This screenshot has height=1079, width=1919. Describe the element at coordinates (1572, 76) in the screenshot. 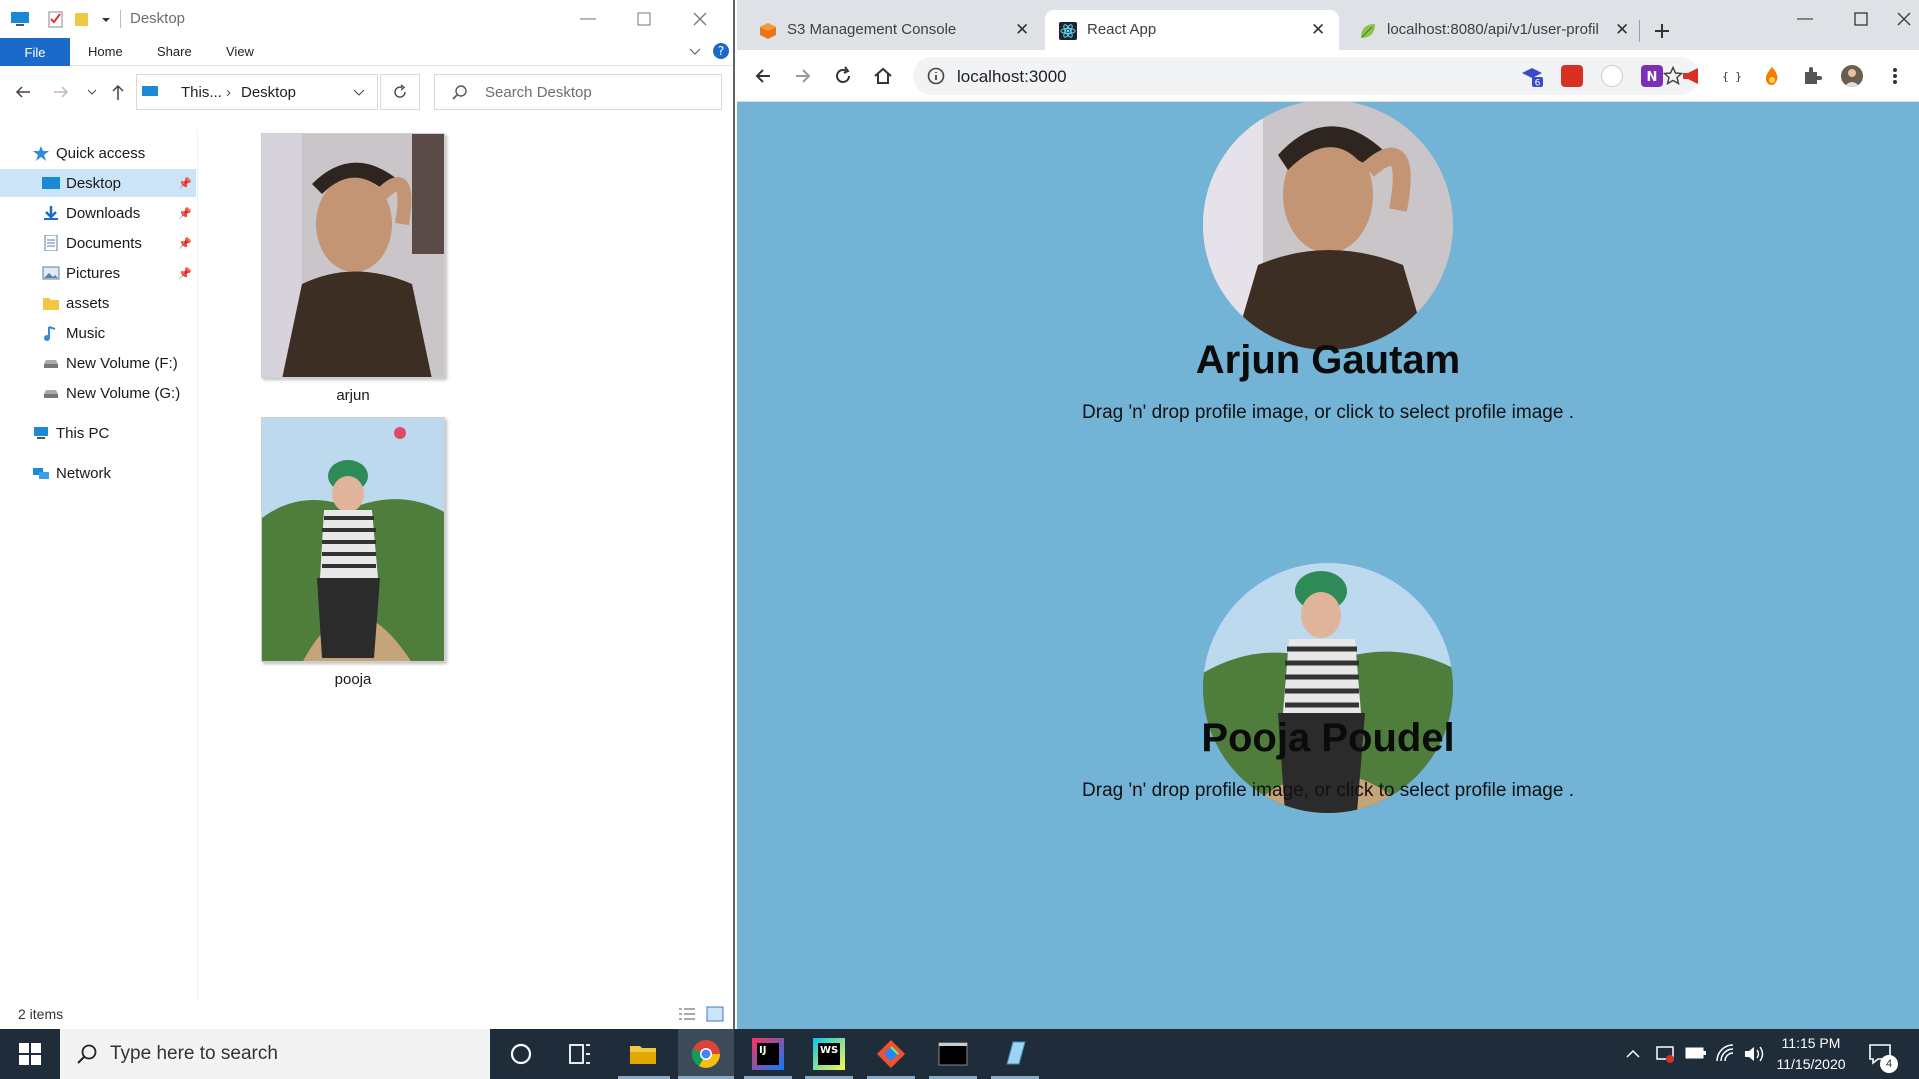

I see `extension-red-icon` at that location.